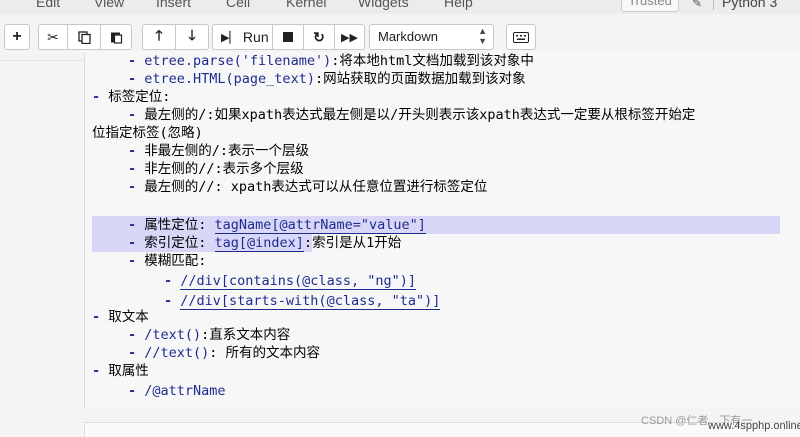 This screenshot has height=437, width=800. What do you see at coordinates (238, 5) in the screenshot?
I see `menu-cell: Cell` at bounding box center [238, 5].